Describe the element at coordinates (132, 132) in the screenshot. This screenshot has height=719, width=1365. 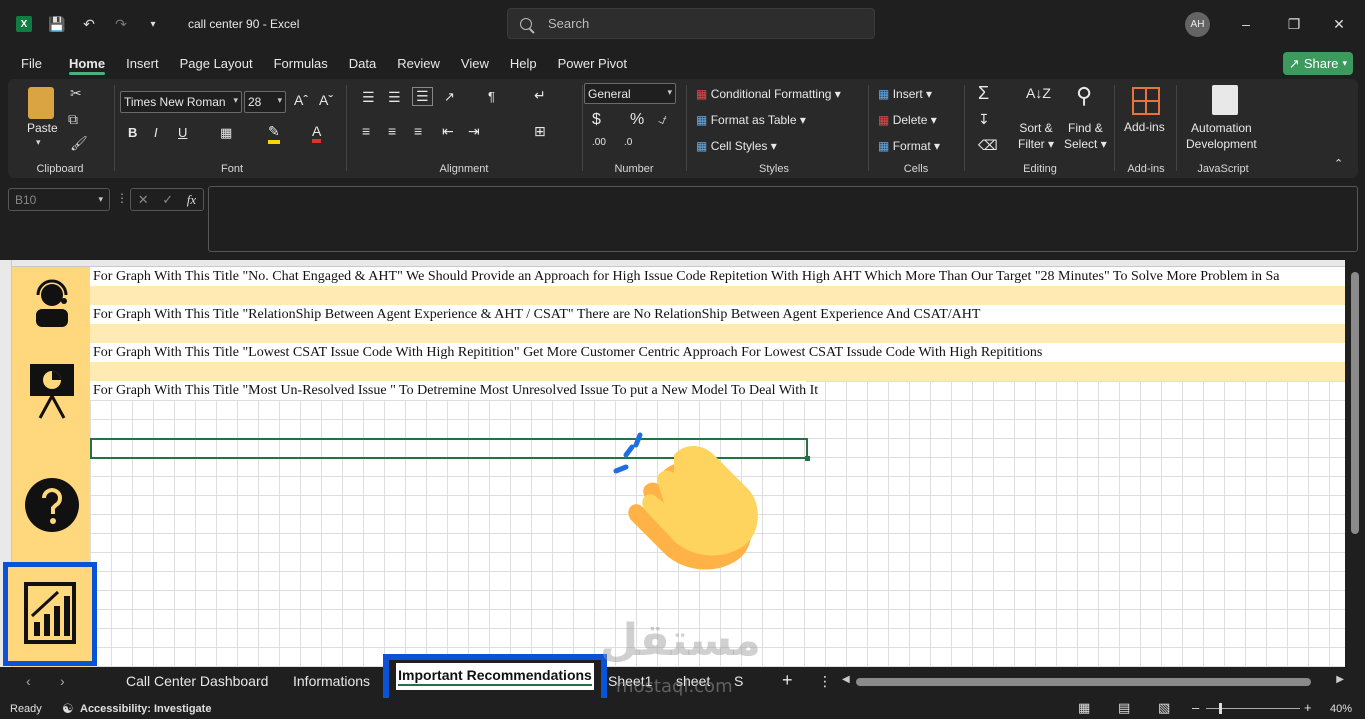
I see `bold-icon: B` at that location.